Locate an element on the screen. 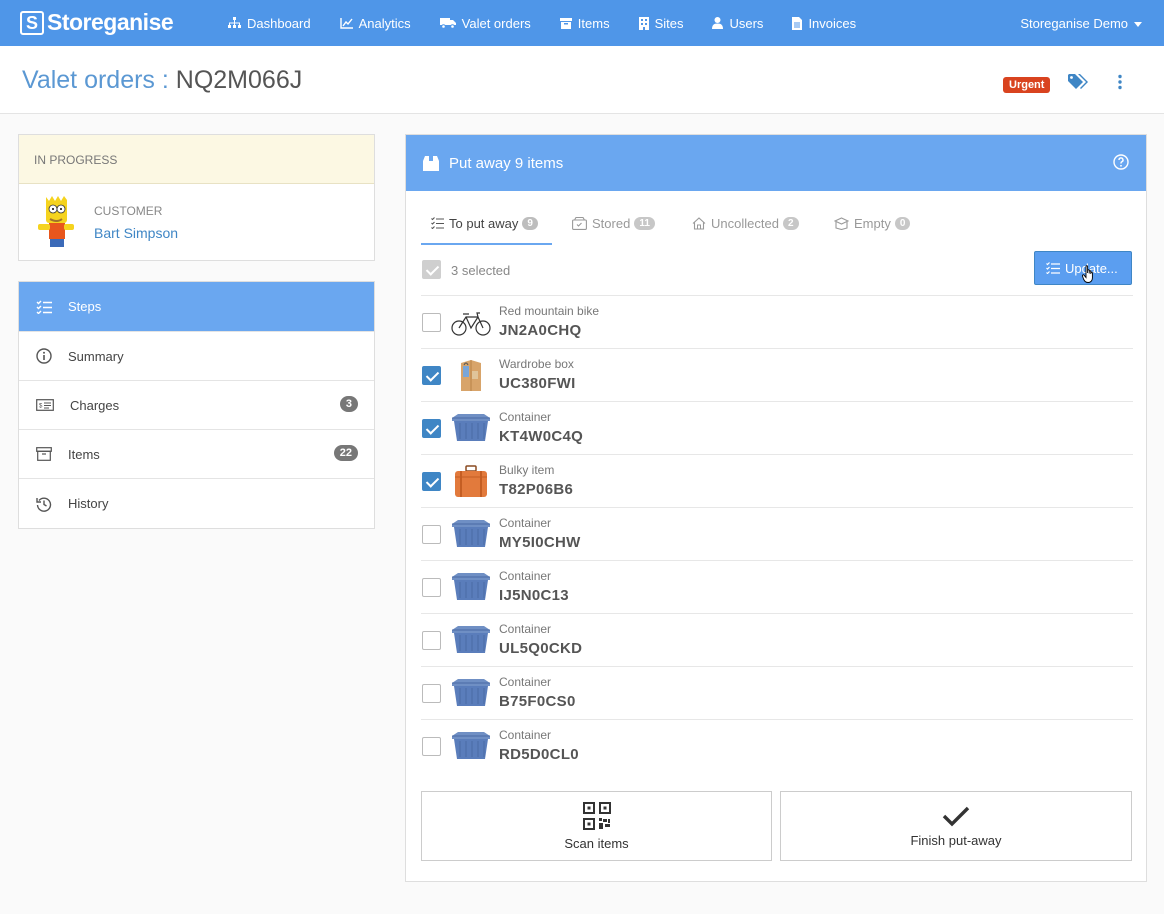 Image resolution: width=1164 pixels, height=914 pixels. nav-users: Users is located at coordinates (737, 23).